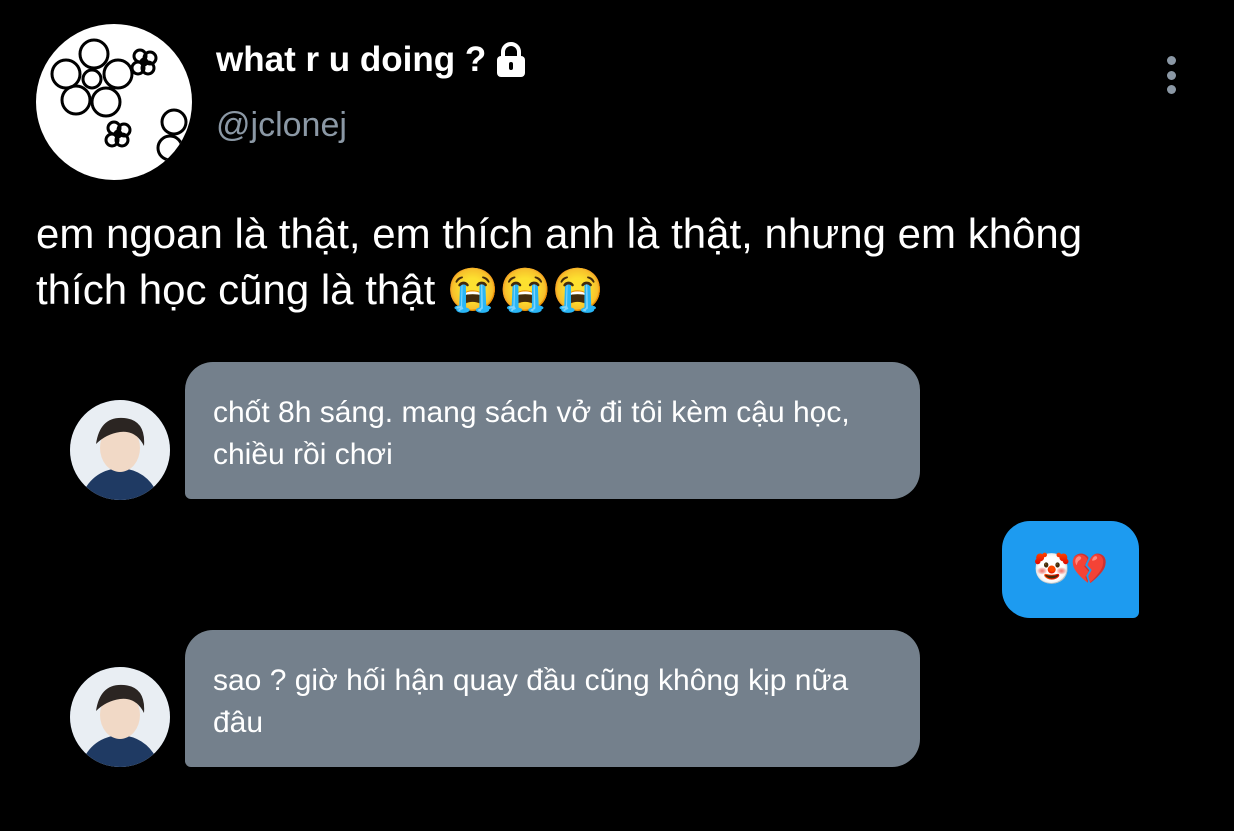 Image resolution: width=1234 pixels, height=831 pixels. I want to click on lock-icon, so click(511, 60).